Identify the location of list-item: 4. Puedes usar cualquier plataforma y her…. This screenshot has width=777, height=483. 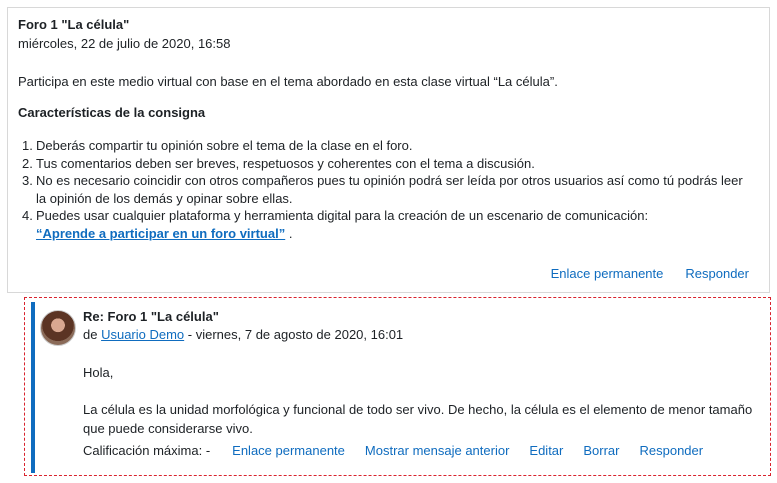
(335, 224).